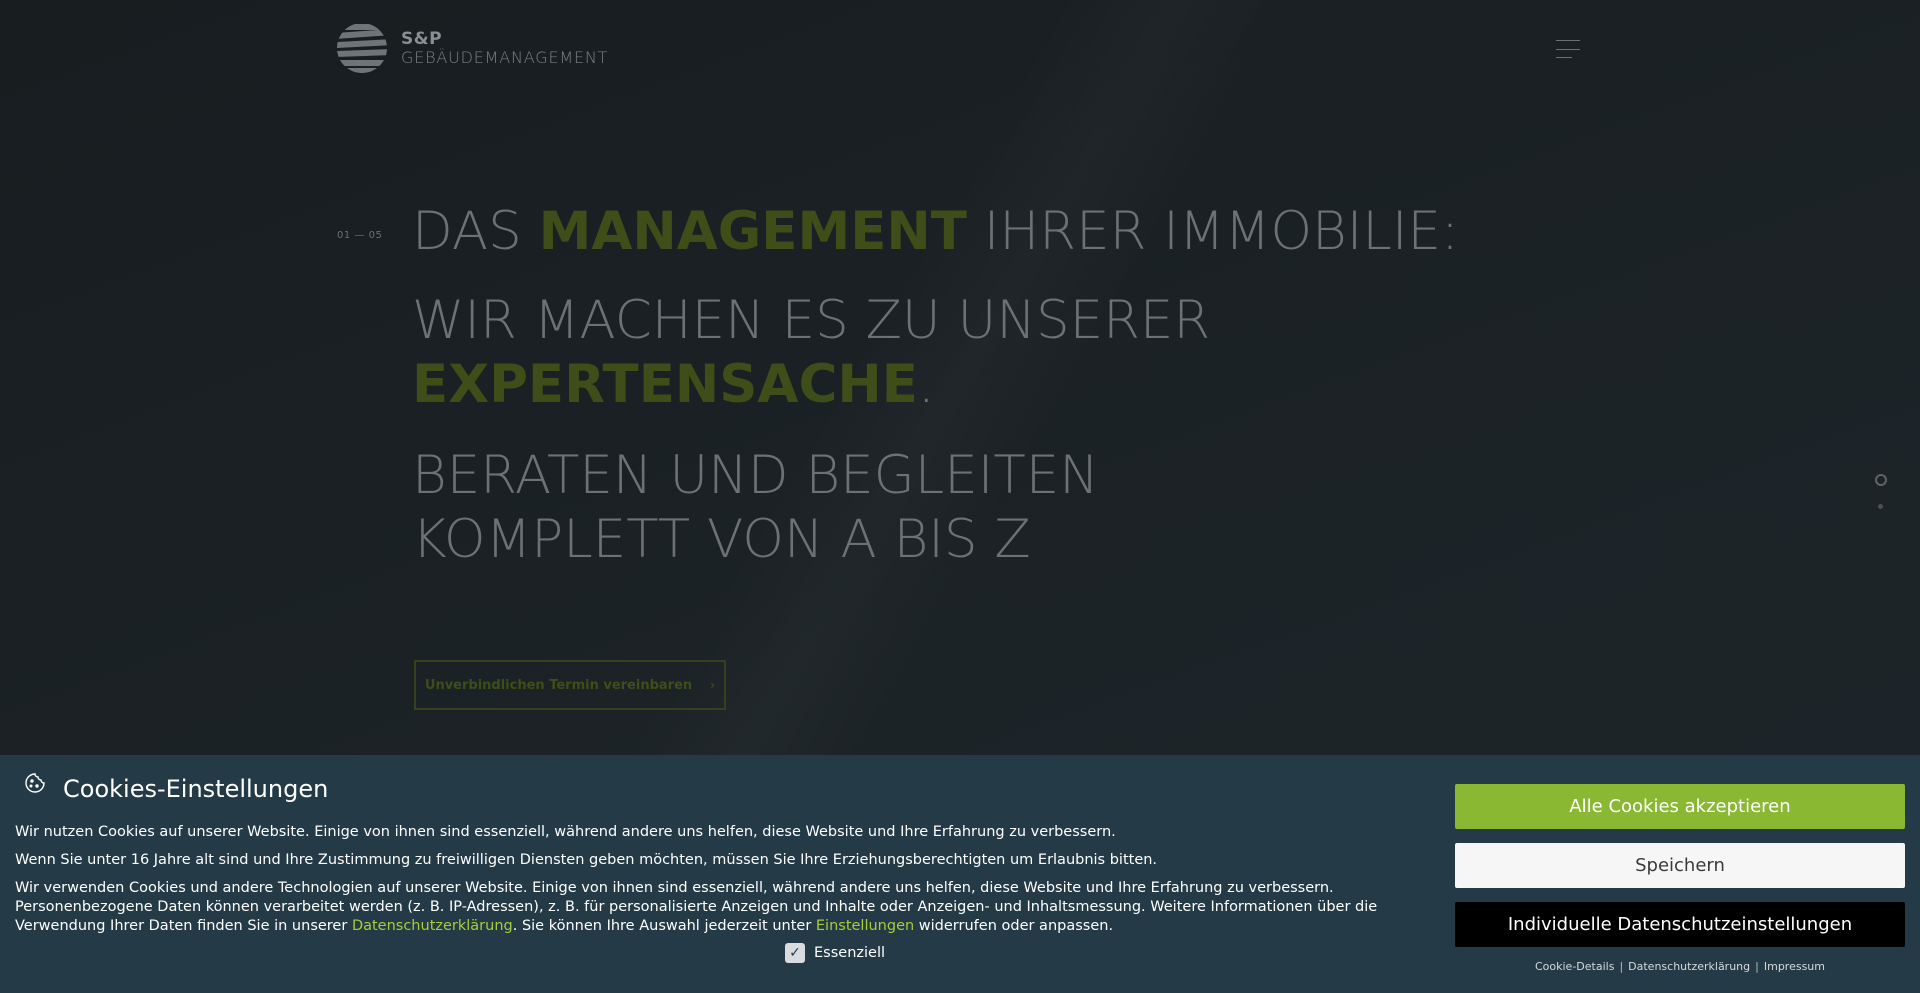  I want to click on headline-accent-expertensache: EXPERTENSACHE, so click(665, 384).